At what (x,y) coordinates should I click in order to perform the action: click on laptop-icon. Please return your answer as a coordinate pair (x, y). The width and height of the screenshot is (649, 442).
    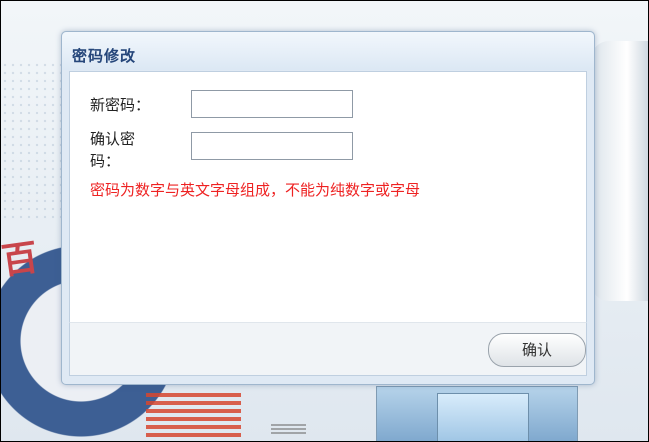
    Looking at the image, I should click on (483, 417).